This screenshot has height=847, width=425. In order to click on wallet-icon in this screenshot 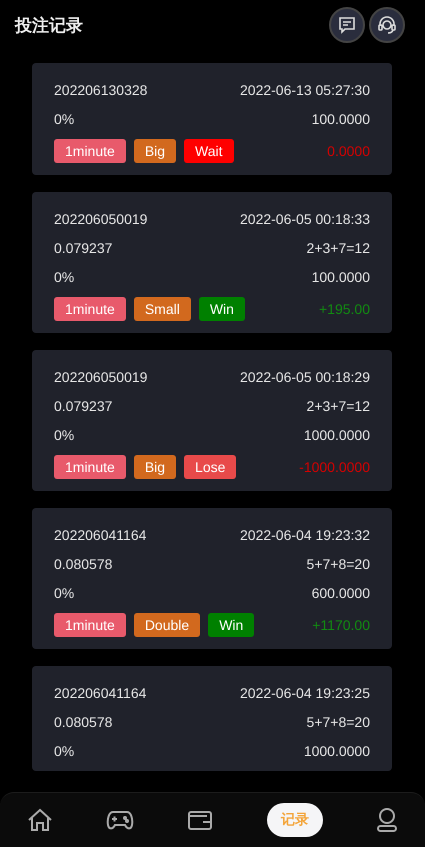, I will do `click(200, 820)`.